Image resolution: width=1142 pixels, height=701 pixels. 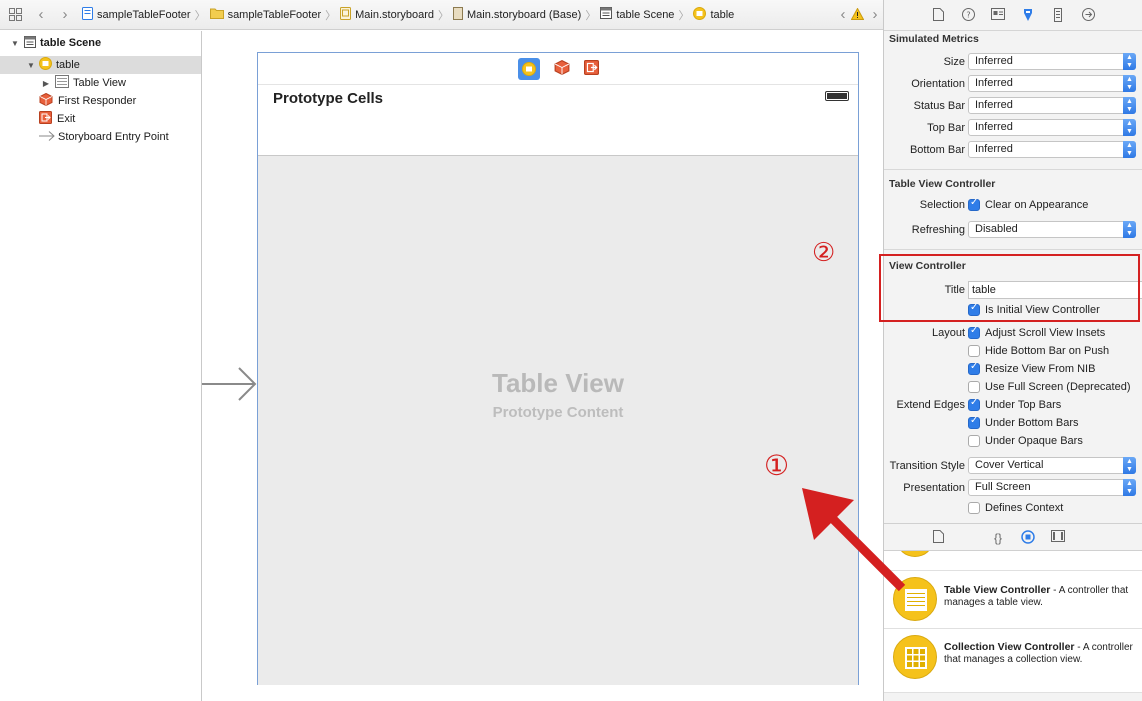 What do you see at coordinates (974, 404) in the screenshot?
I see `under-top-bars-checkbox` at bounding box center [974, 404].